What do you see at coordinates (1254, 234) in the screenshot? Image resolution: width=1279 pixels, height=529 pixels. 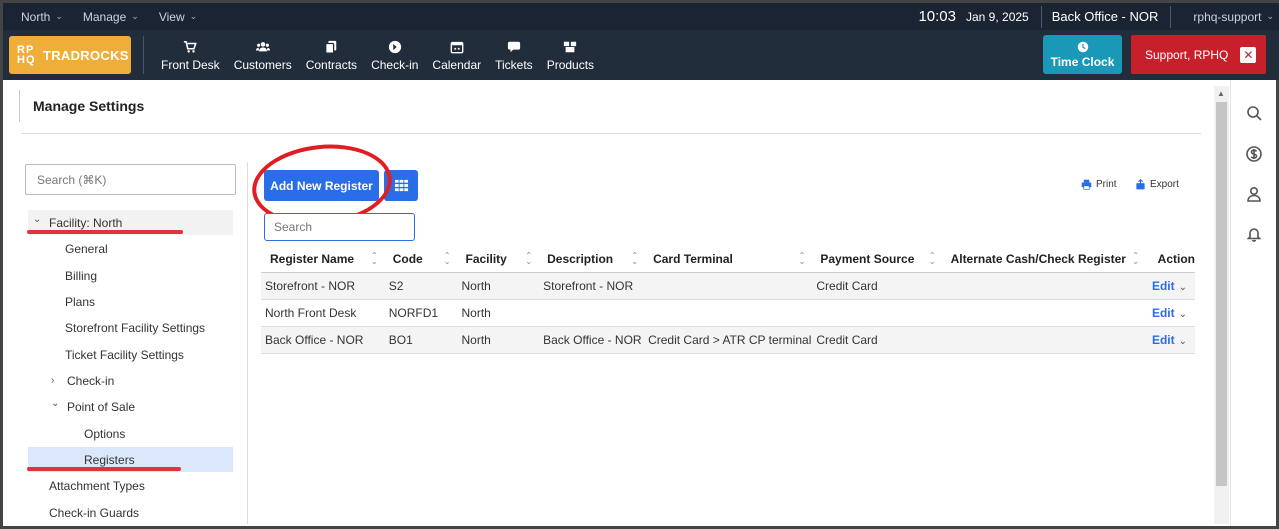 I see `bell-icon` at bounding box center [1254, 234].